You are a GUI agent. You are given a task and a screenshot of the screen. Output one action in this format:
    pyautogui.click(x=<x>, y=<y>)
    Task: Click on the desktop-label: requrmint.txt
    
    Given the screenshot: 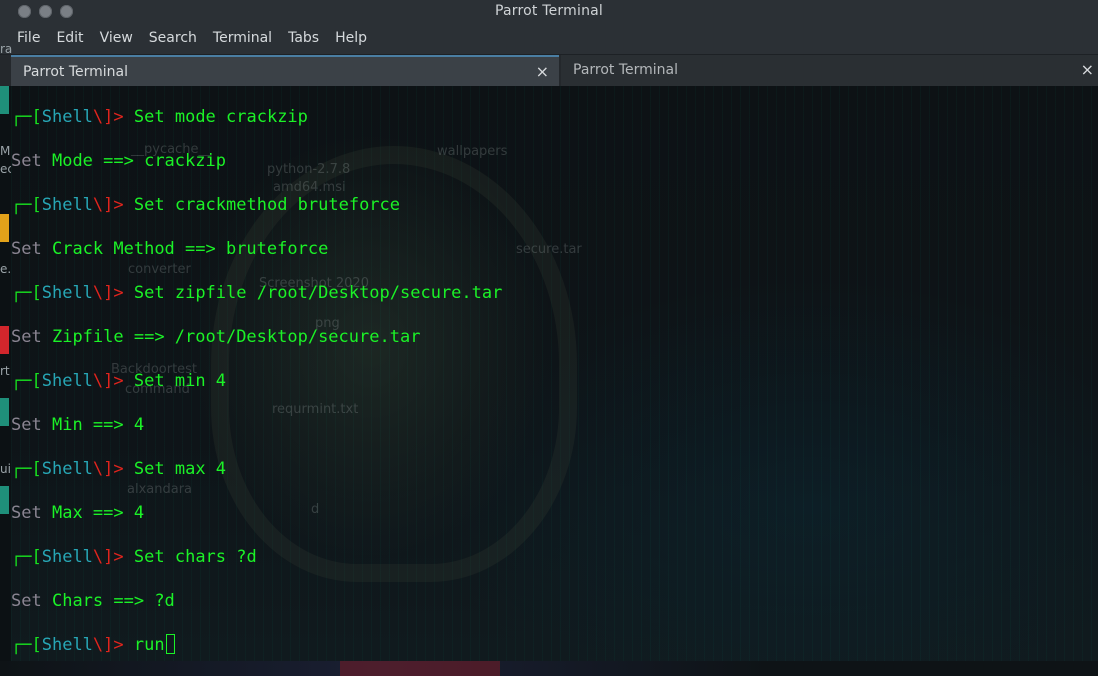 What is the action you would take?
    pyautogui.click(x=315, y=409)
    